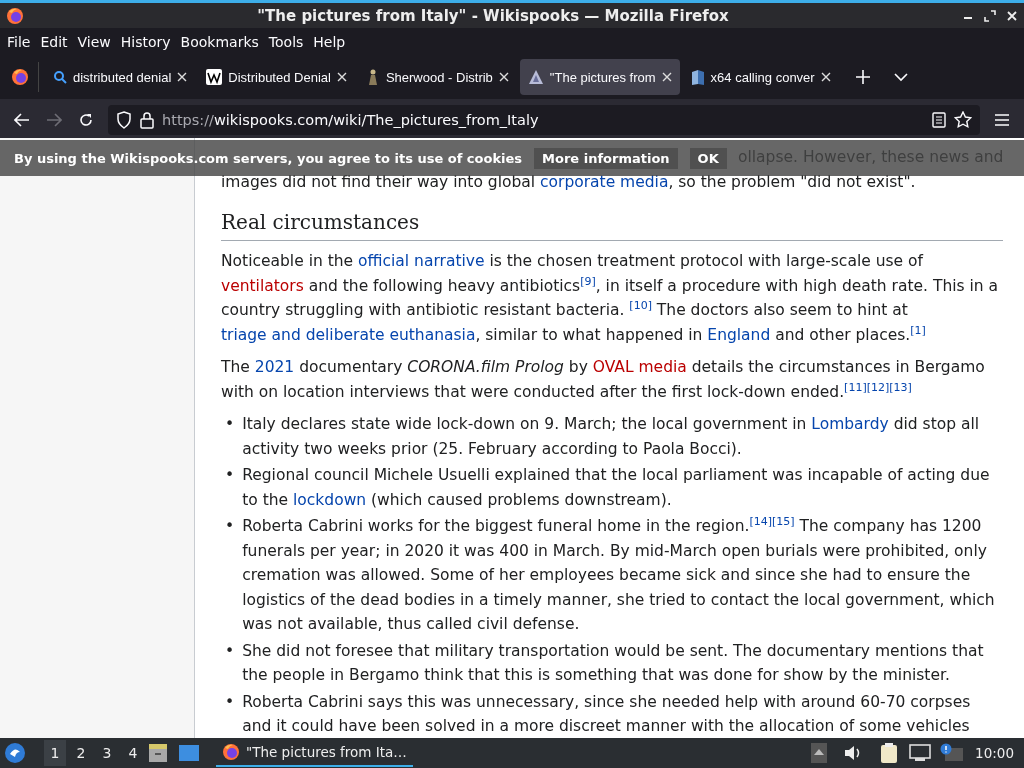 Image resolution: width=1024 pixels, height=768 pixels. What do you see at coordinates (493, 15) in the screenshot?
I see `window-title: "The pictures from Italy" - Wikispooks — Mozilla Firefox` at bounding box center [493, 15].